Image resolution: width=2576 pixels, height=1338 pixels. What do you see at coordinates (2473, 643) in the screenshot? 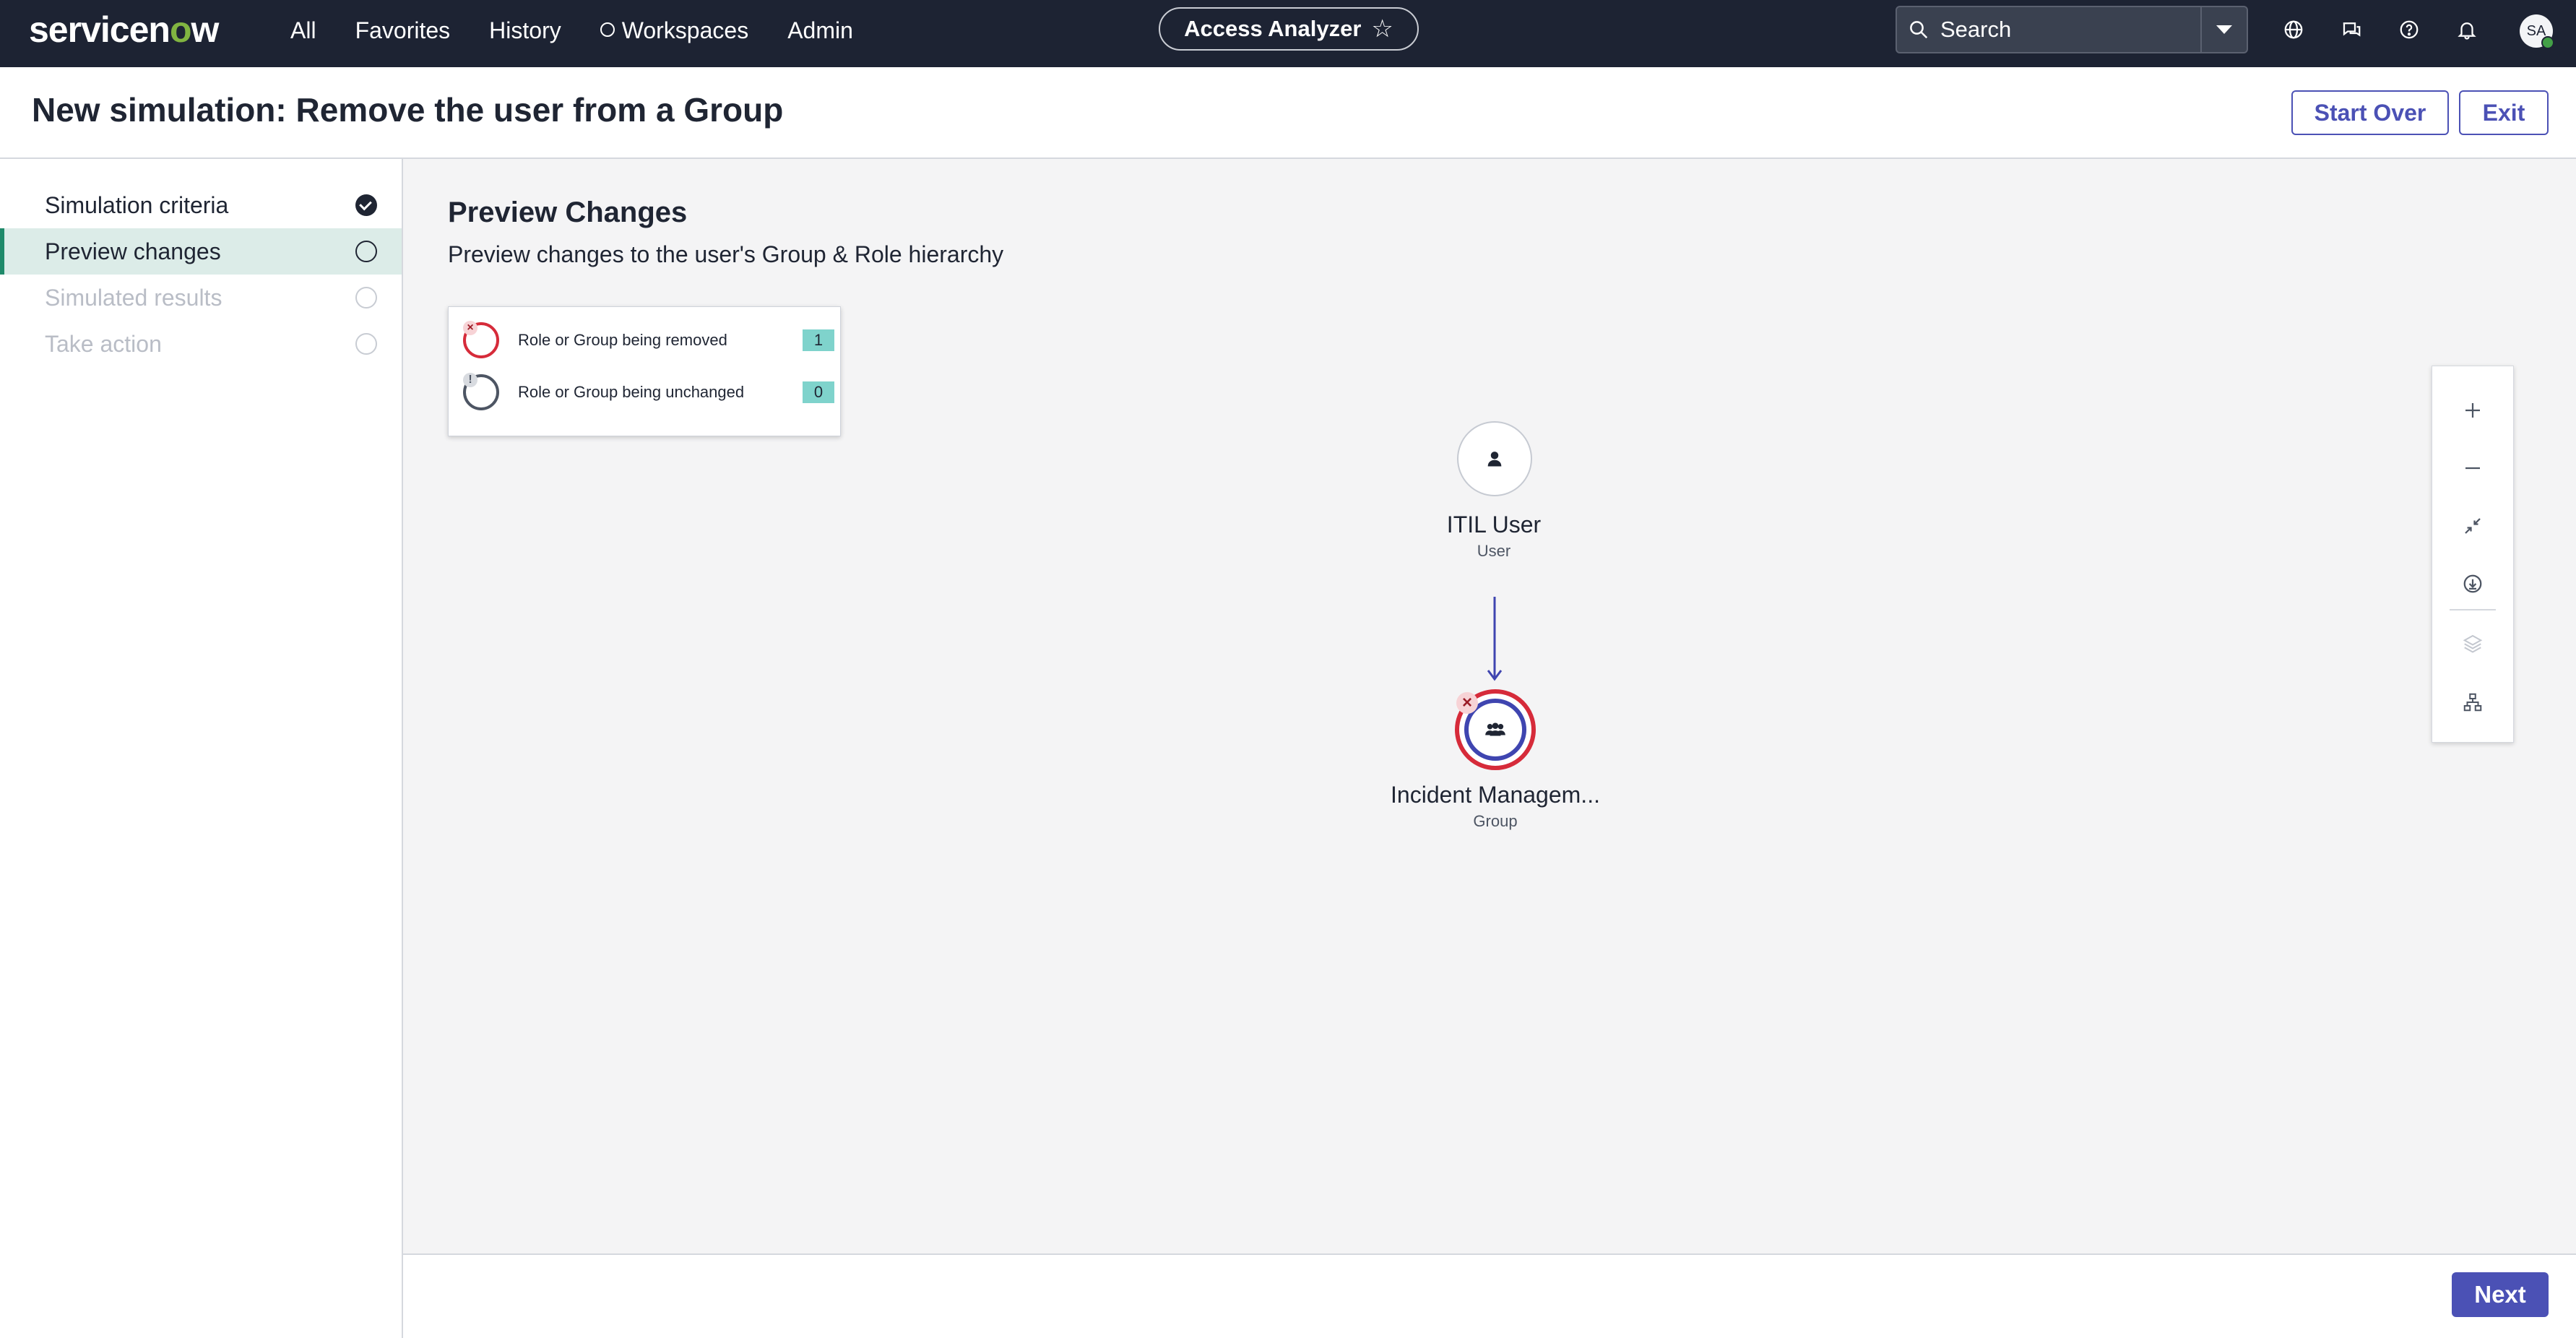
I see `layers-icon` at bounding box center [2473, 643].